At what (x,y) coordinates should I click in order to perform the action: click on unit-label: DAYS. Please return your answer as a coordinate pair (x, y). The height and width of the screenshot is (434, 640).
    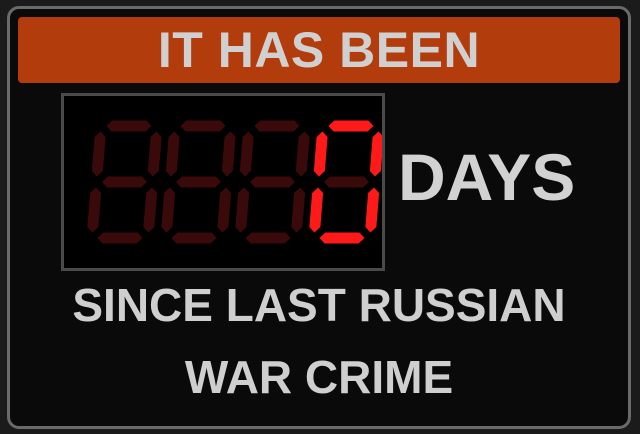
    Looking at the image, I should click on (487, 177).